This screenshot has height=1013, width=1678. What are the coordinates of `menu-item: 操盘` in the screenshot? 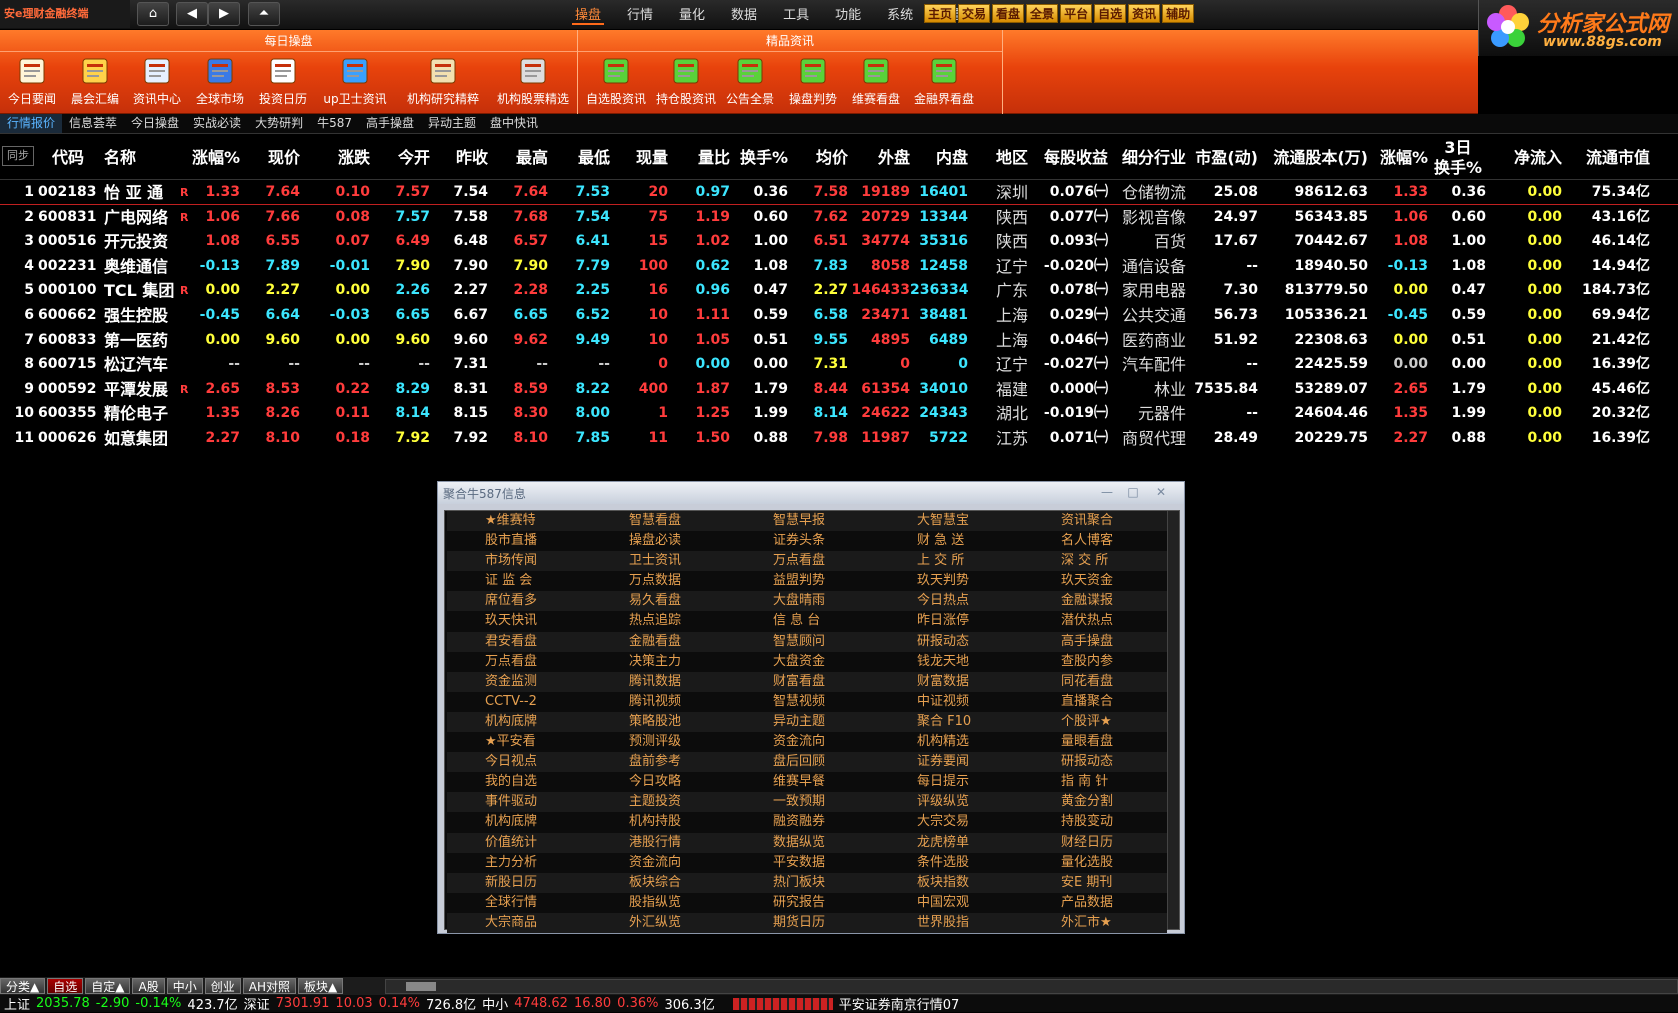 It's located at (588, 14).